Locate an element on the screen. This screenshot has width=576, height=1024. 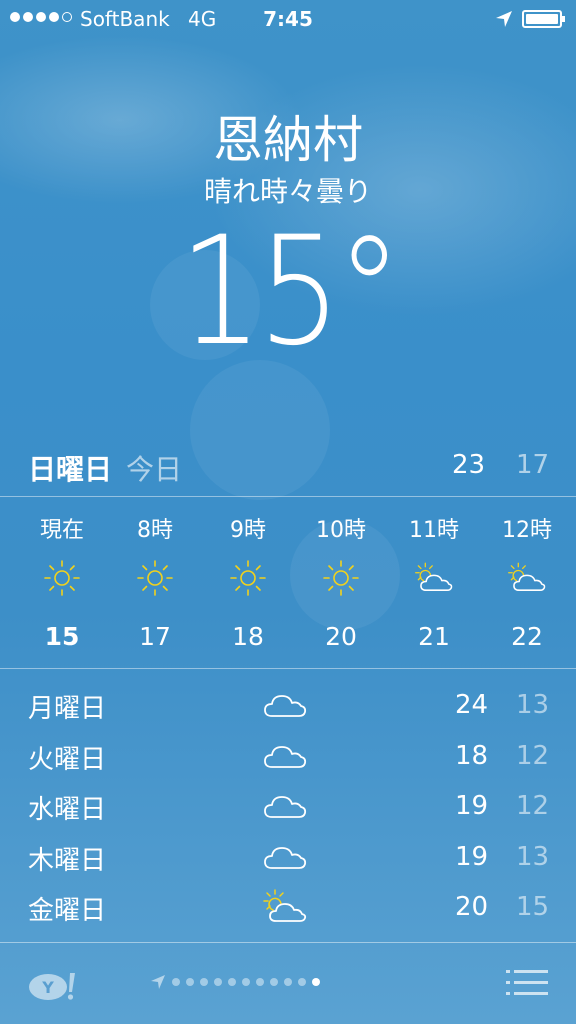
hourly-time: 8時 is located at coordinates (155, 530).